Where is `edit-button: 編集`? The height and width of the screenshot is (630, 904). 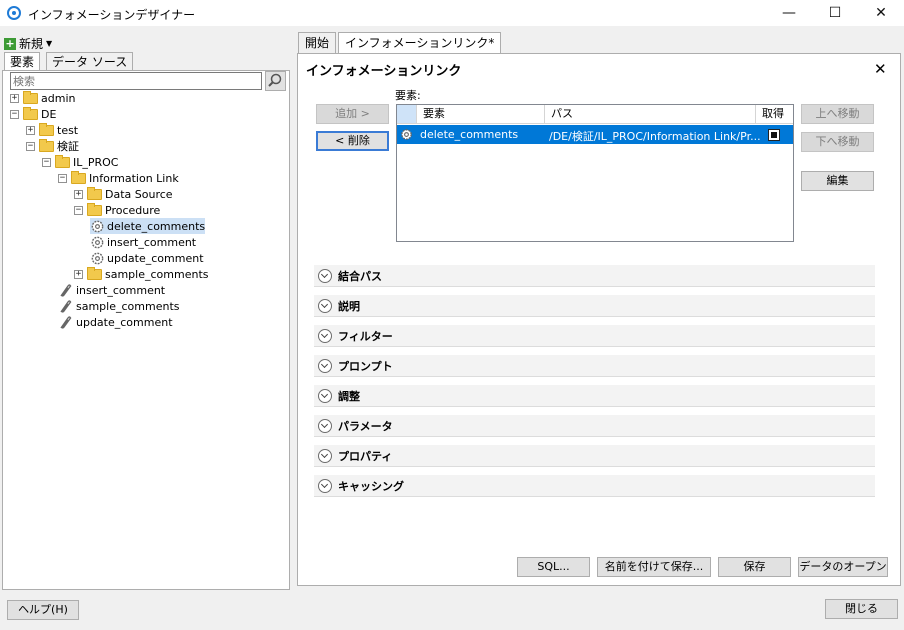
edit-button: 編集 is located at coordinates (837, 181).